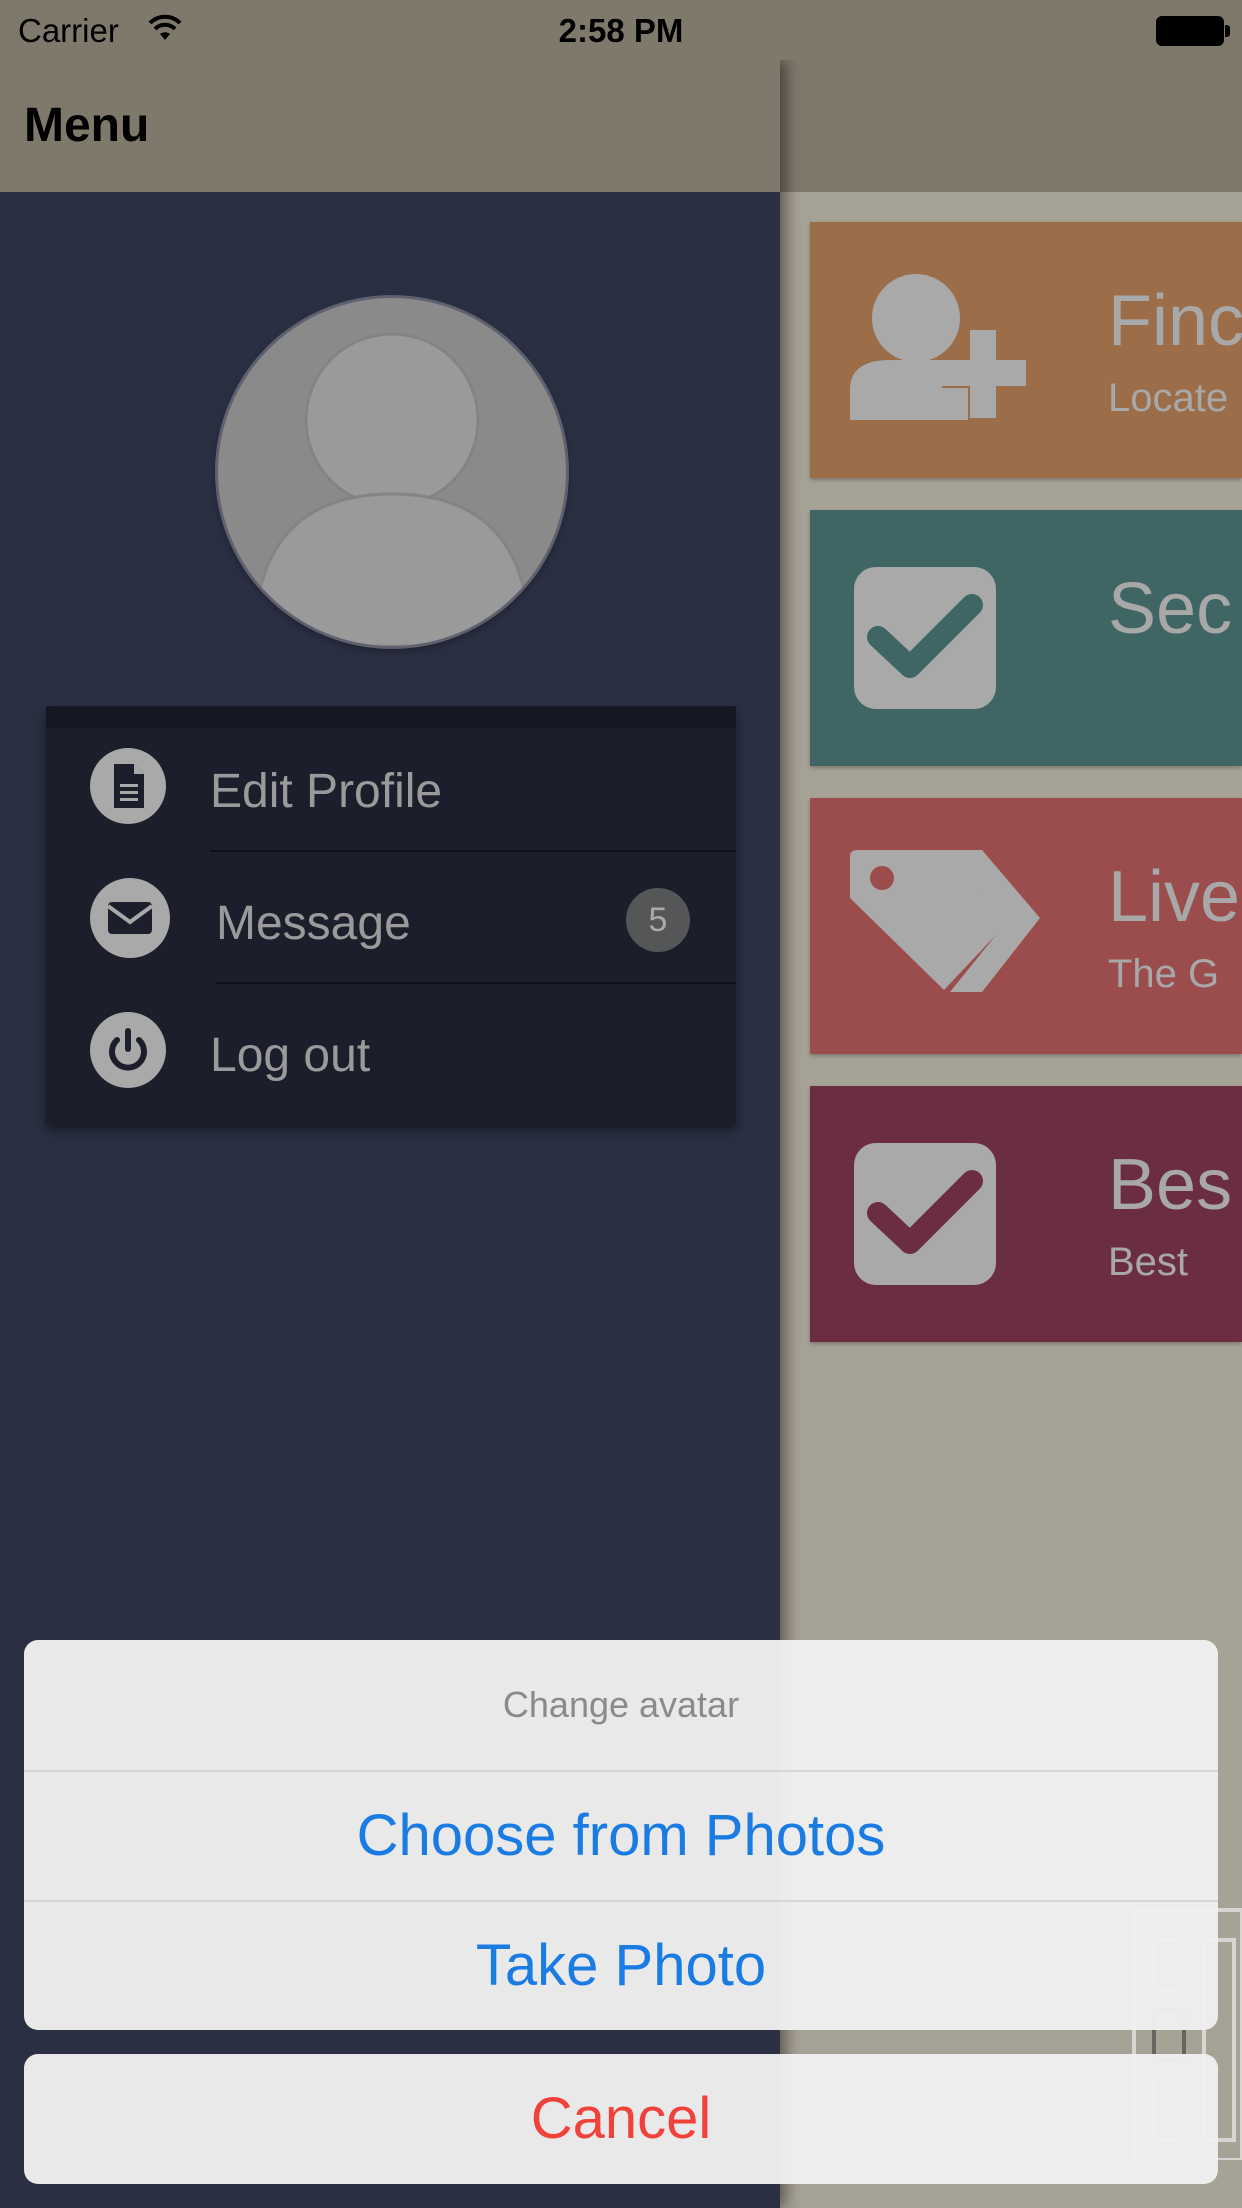 This screenshot has width=1242, height=2208. What do you see at coordinates (1164, 974) in the screenshot?
I see `tile-subtitle: The G` at bounding box center [1164, 974].